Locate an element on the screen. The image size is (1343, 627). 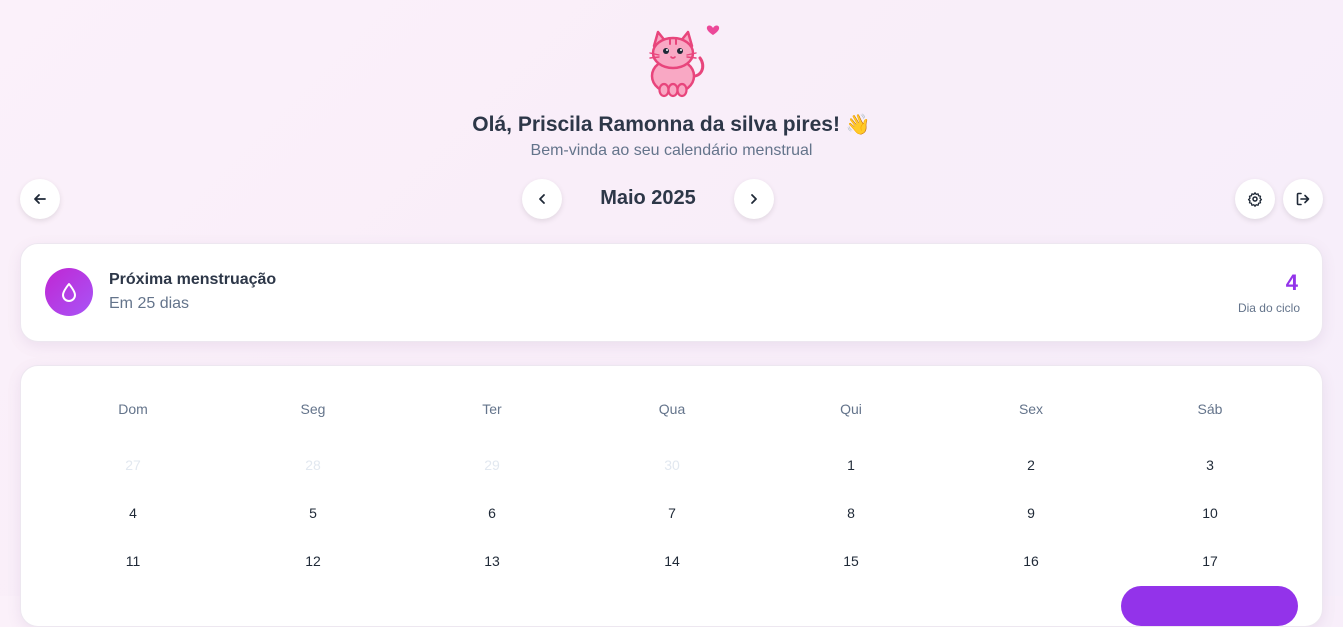
back-button is located at coordinates (40, 199).